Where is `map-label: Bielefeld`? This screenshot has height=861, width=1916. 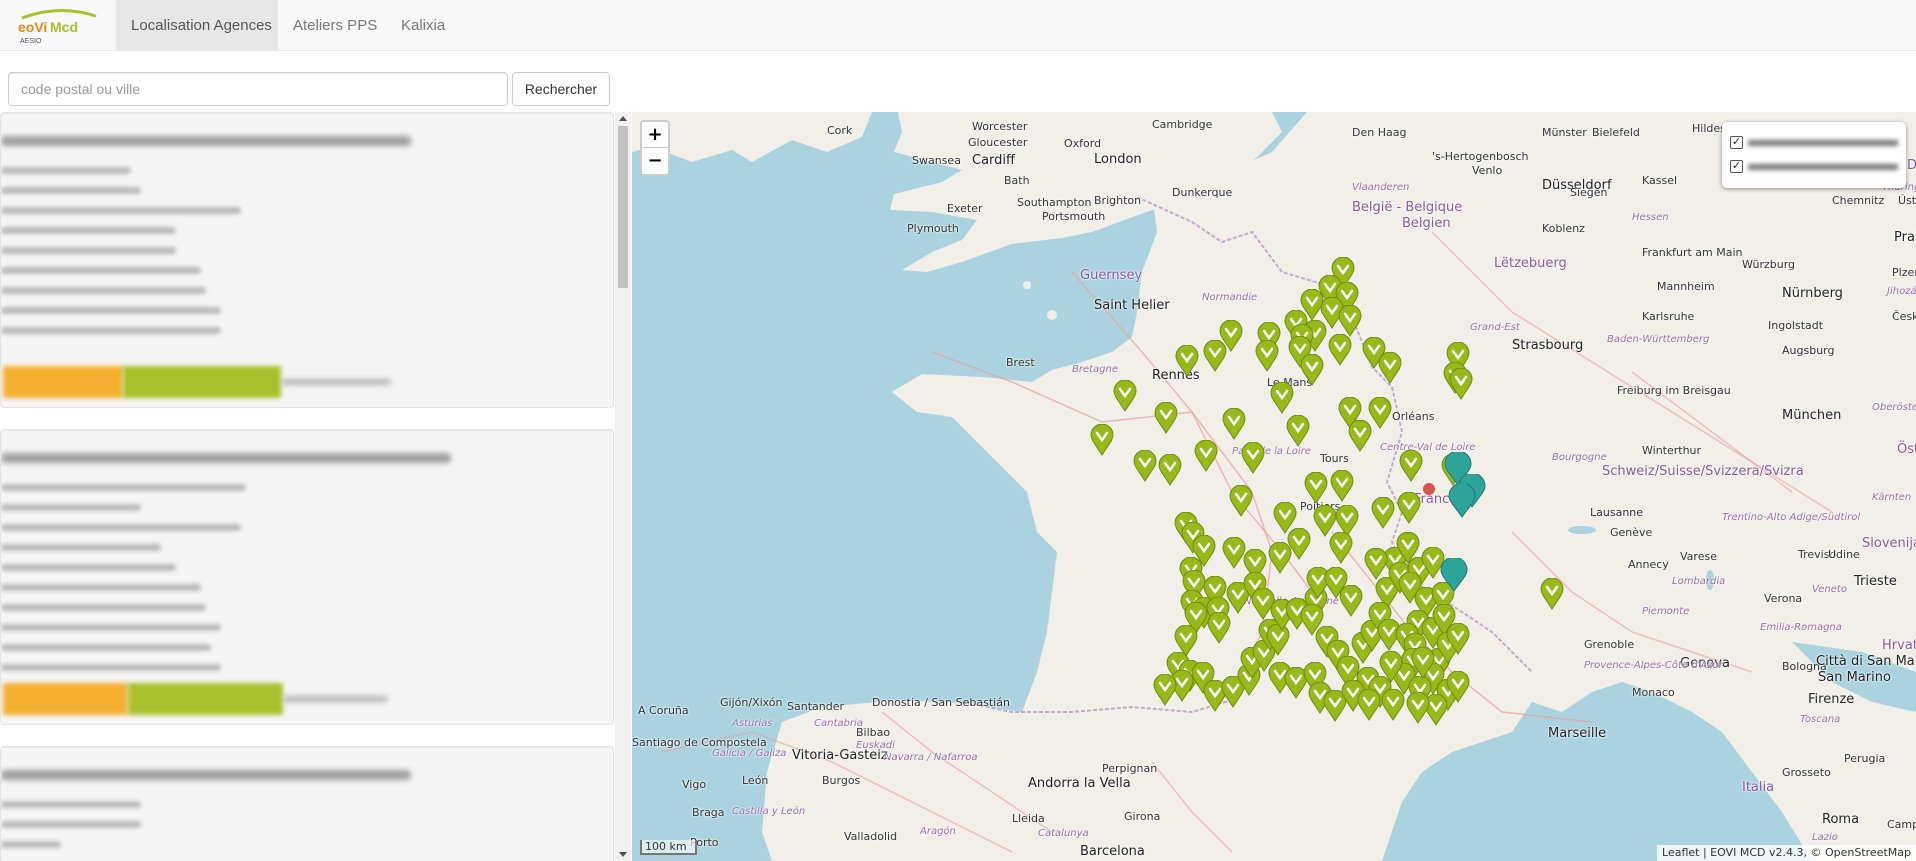
map-label: Bielefeld is located at coordinates (1616, 132).